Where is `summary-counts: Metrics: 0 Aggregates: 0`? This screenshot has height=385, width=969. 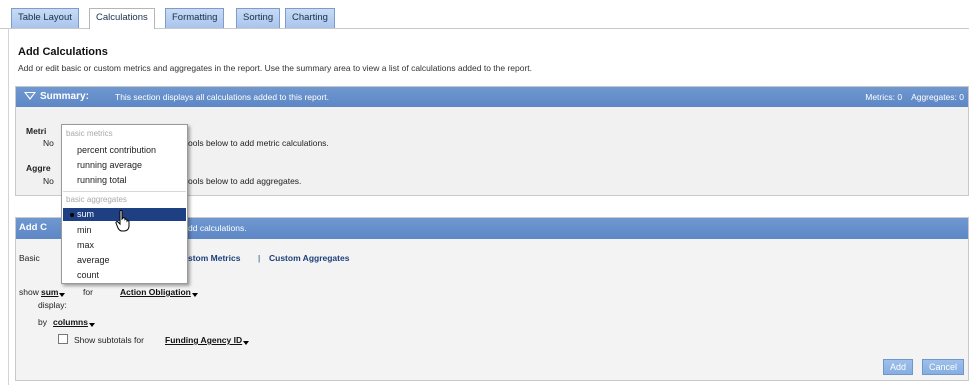 summary-counts: Metrics: 0 Aggregates: 0 is located at coordinates (914, 97).